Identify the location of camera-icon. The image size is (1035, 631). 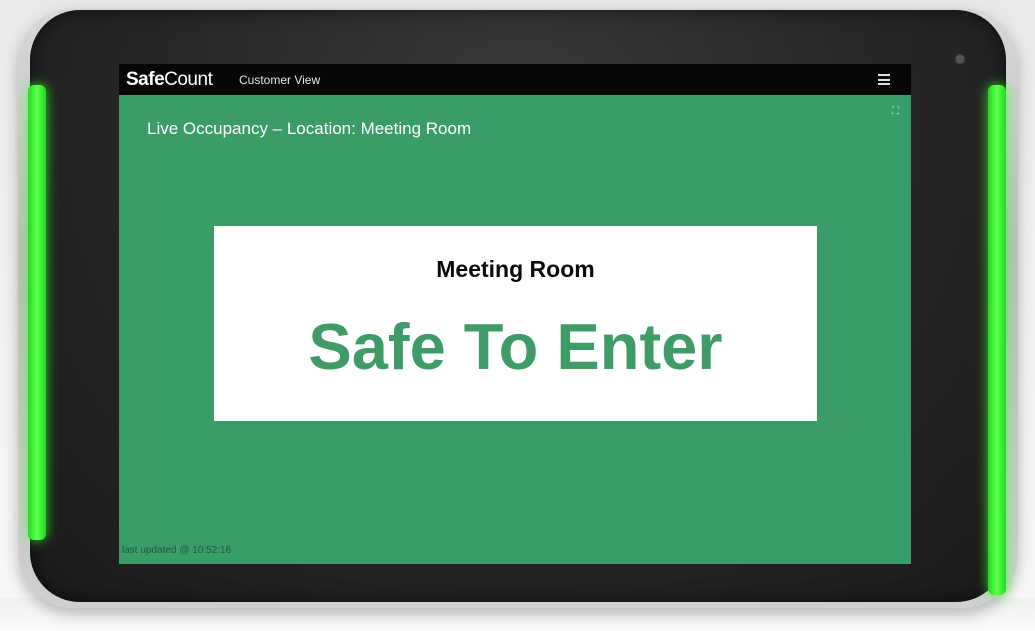
(960, 59).